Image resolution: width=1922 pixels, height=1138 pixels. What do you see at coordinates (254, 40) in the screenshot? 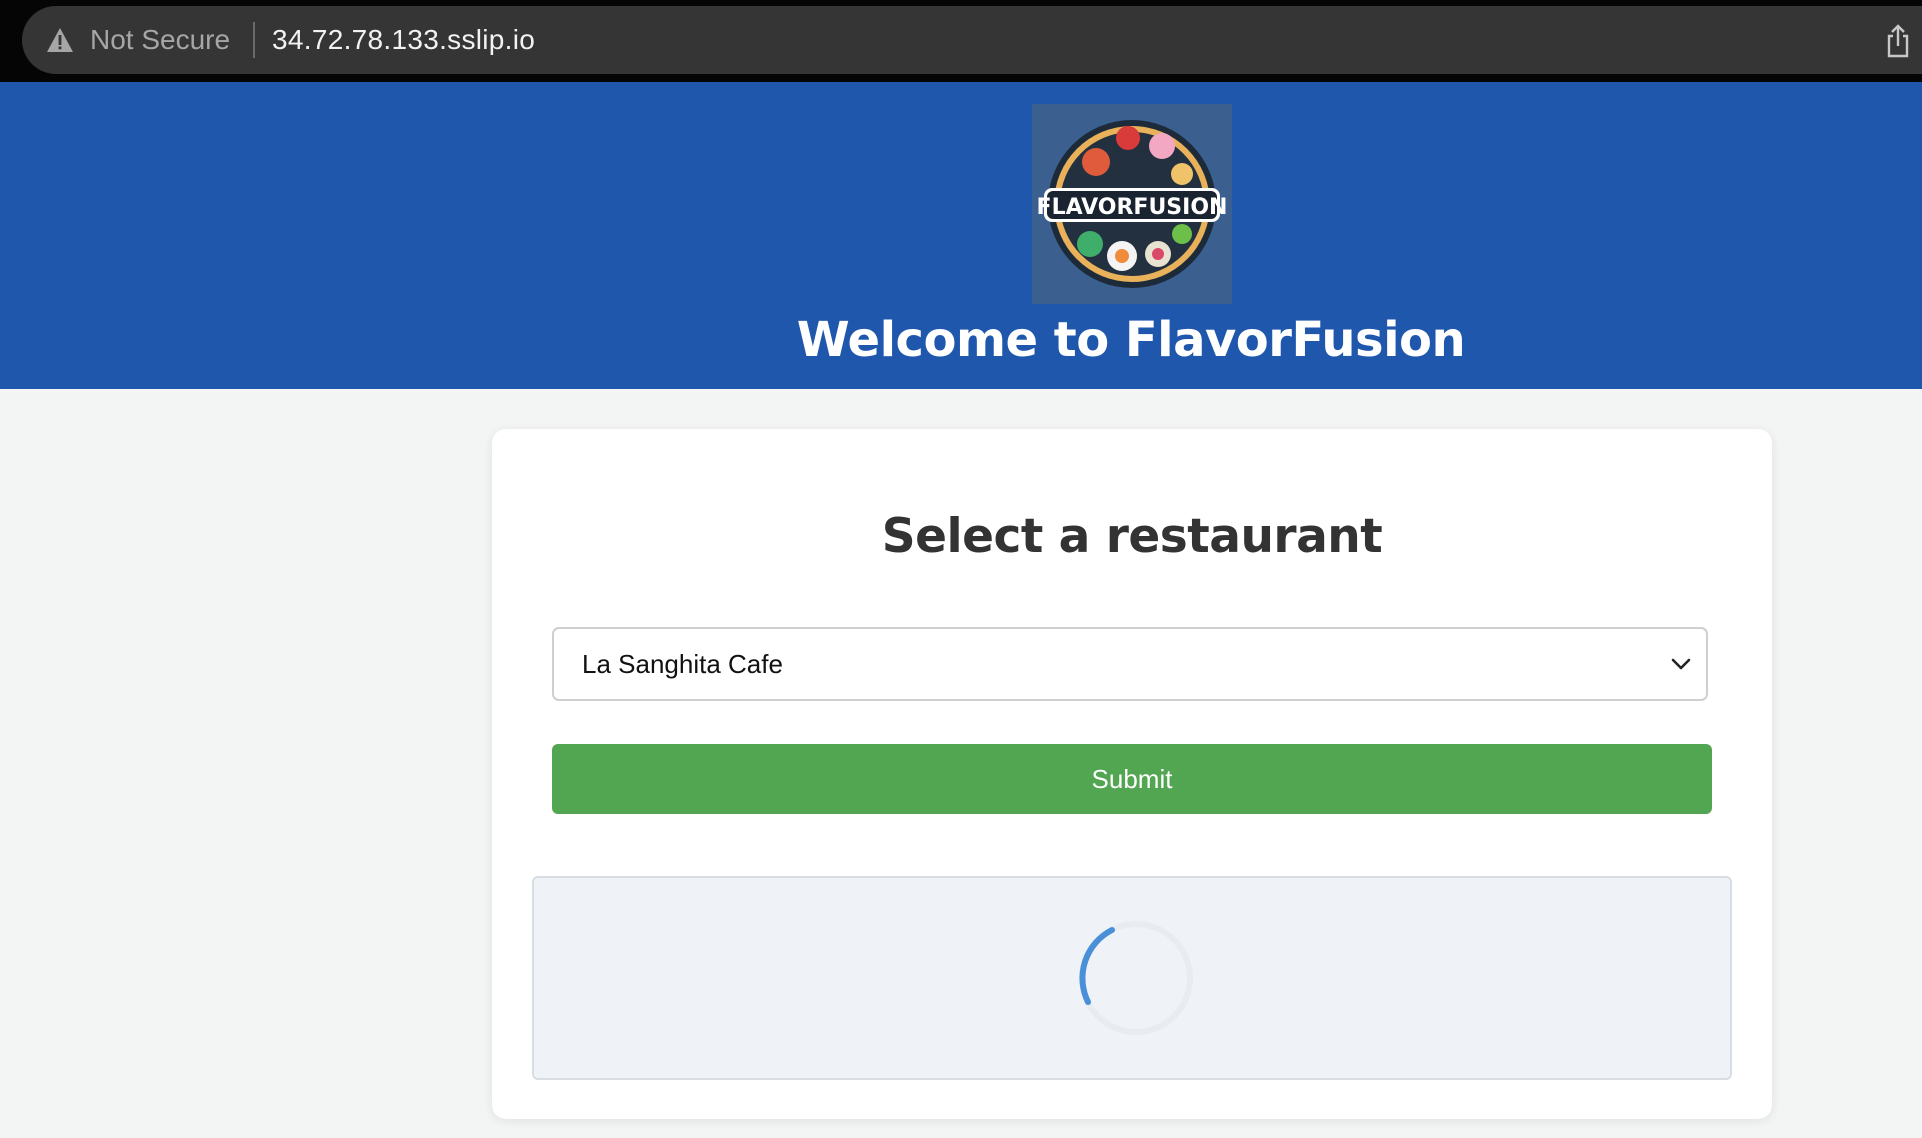
I see `address-separator` at bounding box center [254, 40].